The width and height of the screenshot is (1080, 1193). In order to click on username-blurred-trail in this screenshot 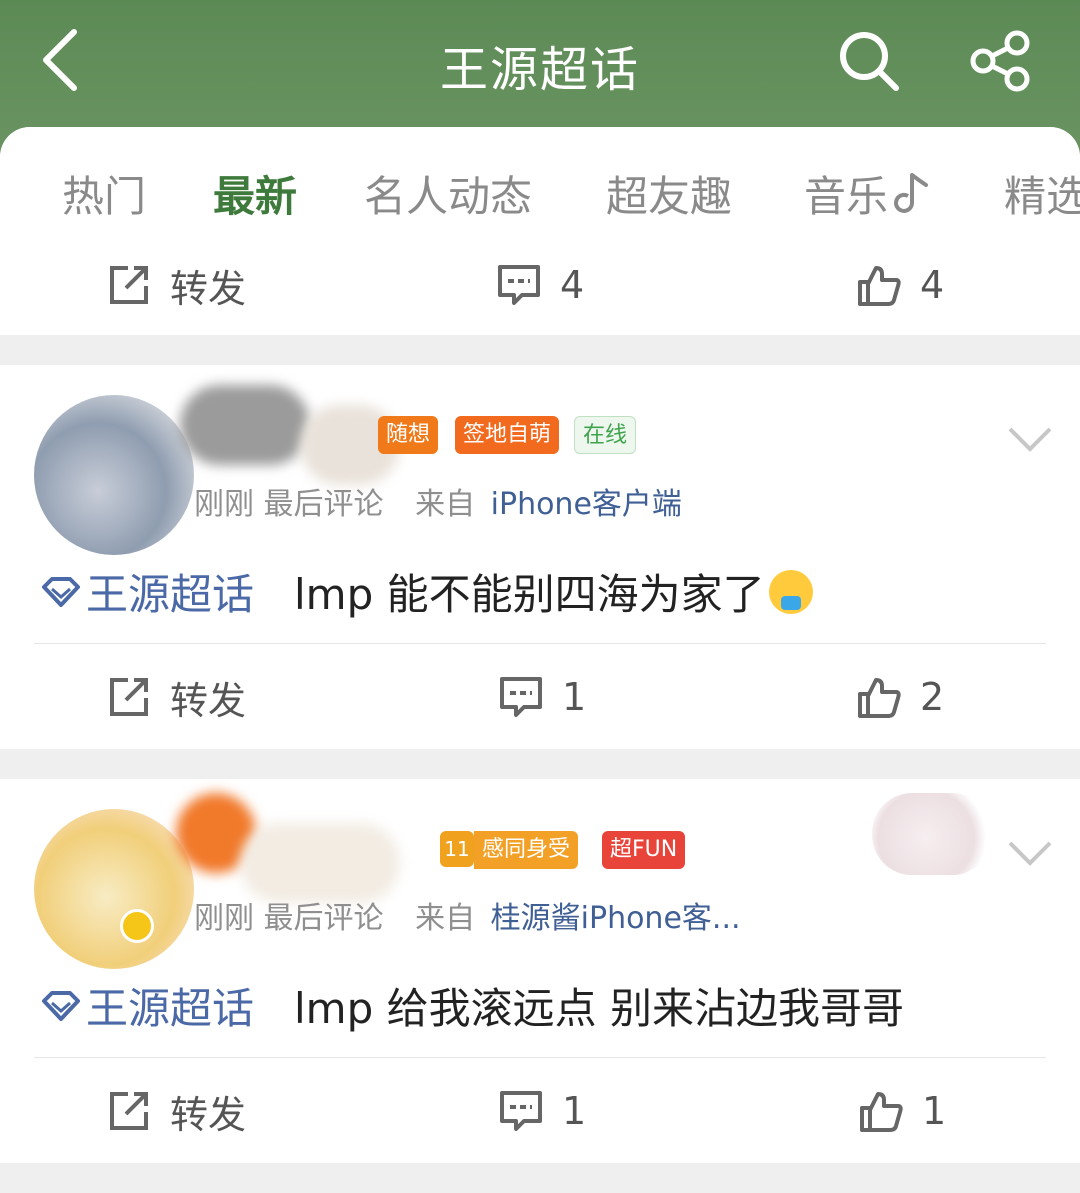, I will do `click(320, 863)`.